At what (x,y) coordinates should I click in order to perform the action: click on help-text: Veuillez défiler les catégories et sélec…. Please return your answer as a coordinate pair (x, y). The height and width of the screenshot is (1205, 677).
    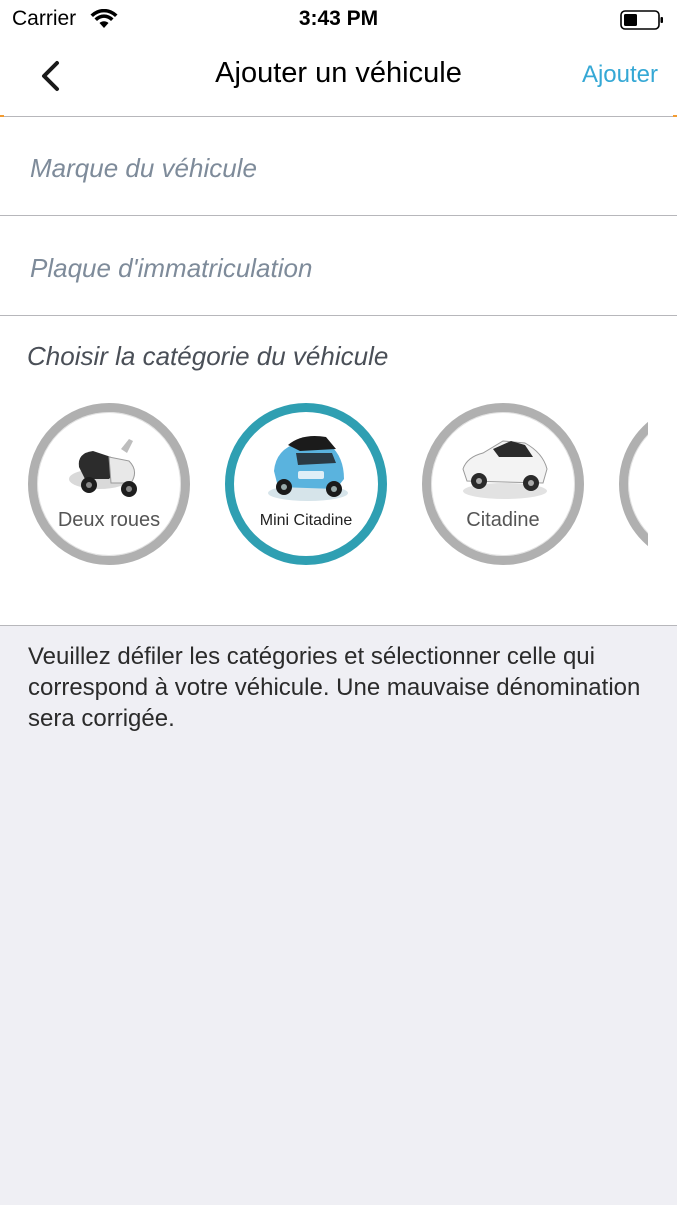
    Looking at the image, I should click on (334, 687).